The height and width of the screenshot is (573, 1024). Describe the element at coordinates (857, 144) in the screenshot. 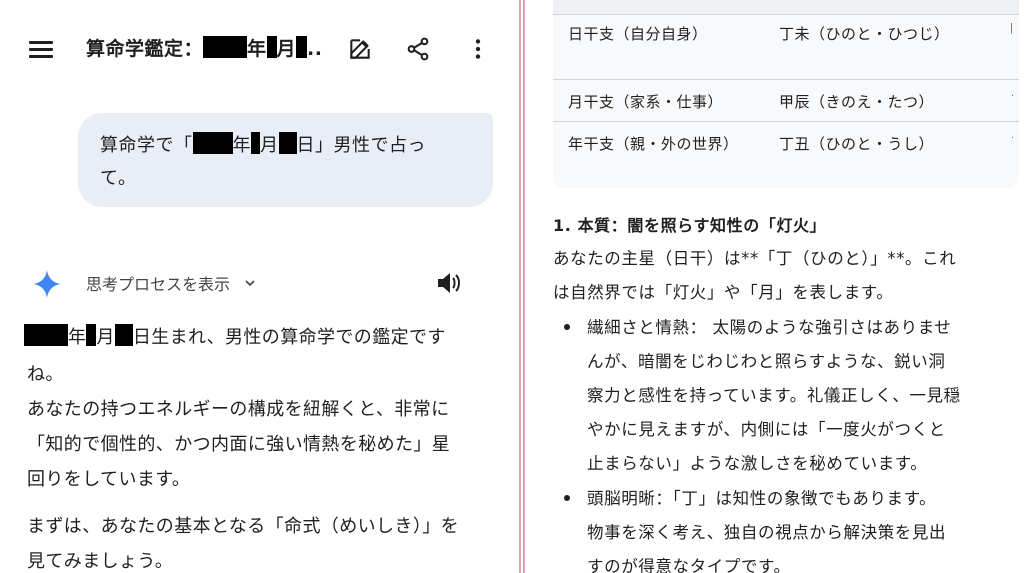

I see `table-cell-value: 丁丑（ひのと・うし）` at that location.